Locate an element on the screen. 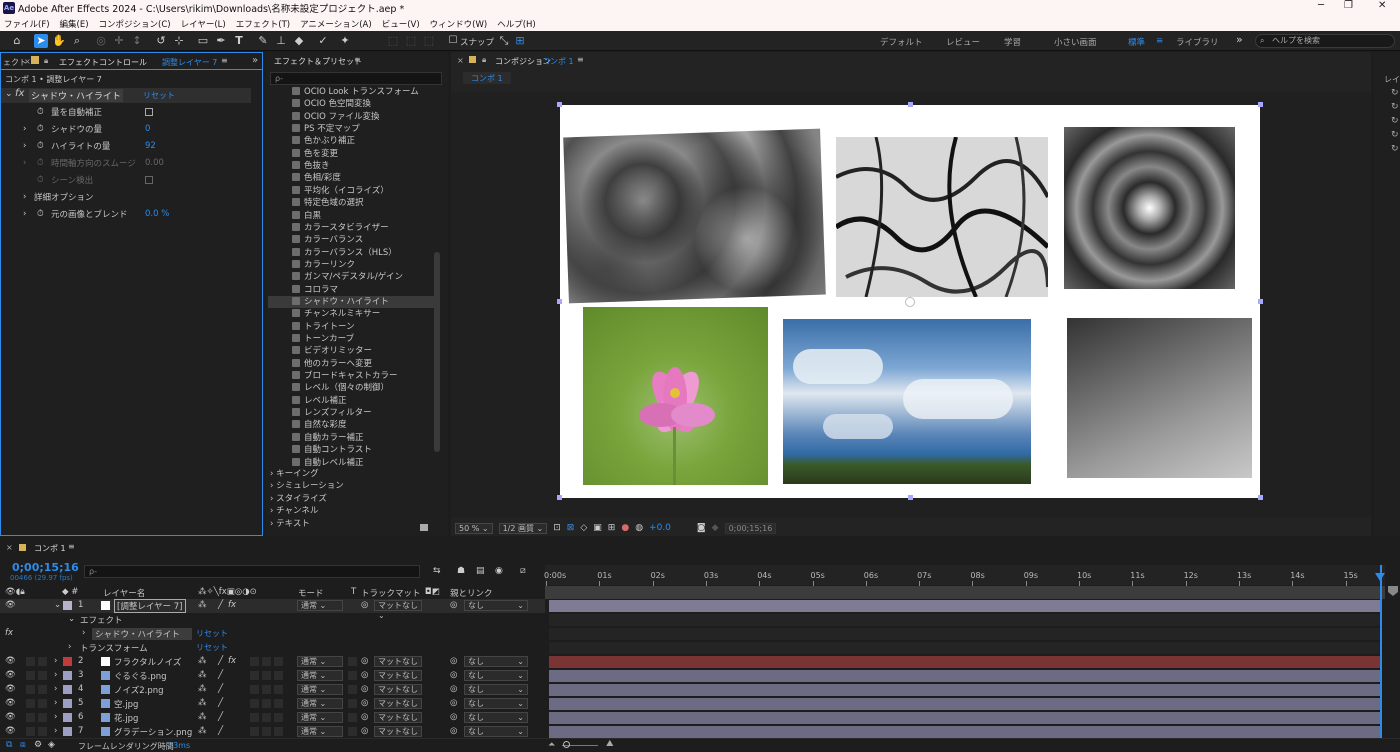  panel-menu-icon: ≡ is located at coordinates (71, 546).